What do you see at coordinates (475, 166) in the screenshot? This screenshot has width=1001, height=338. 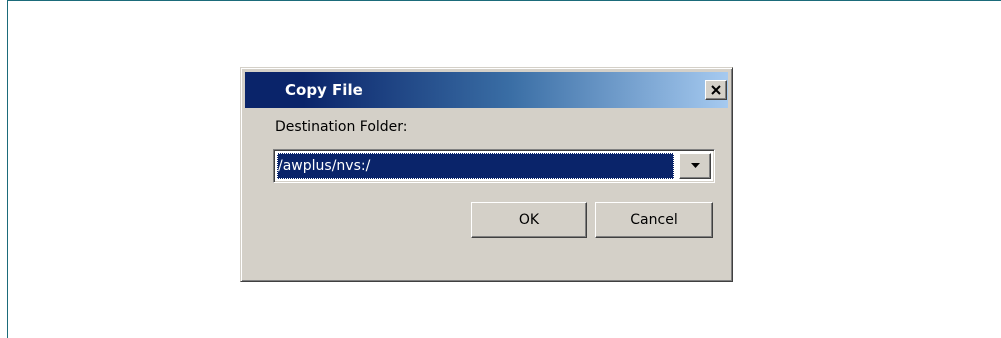 I see `destination-folder-value: /awplus/nvs:/` at bounding box center [475, 166].